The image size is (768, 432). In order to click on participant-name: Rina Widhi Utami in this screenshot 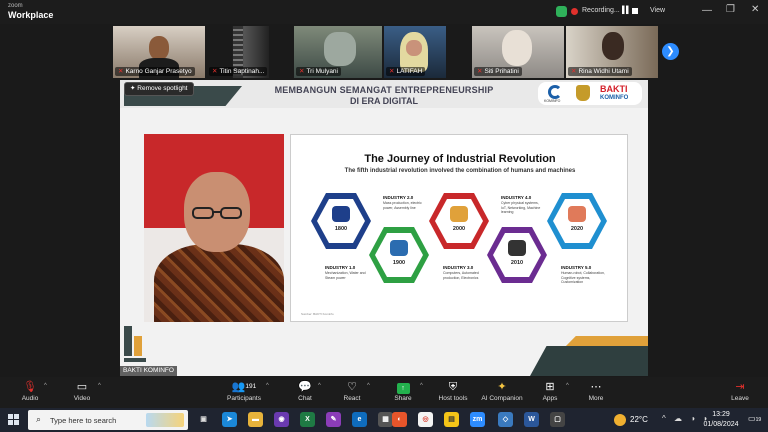, I will do `click(603, 71)`.